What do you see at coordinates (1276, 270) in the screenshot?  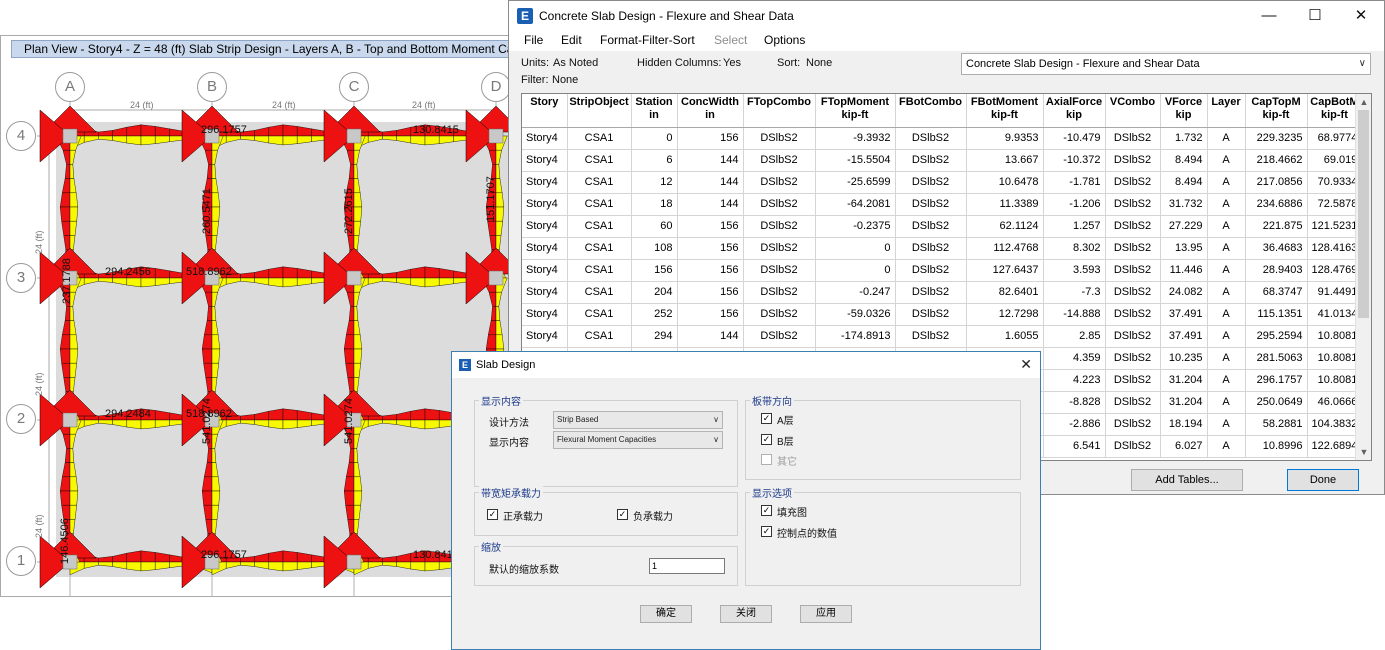 I see `table-cell: 28.9403` at bounding box center [1276, 270].